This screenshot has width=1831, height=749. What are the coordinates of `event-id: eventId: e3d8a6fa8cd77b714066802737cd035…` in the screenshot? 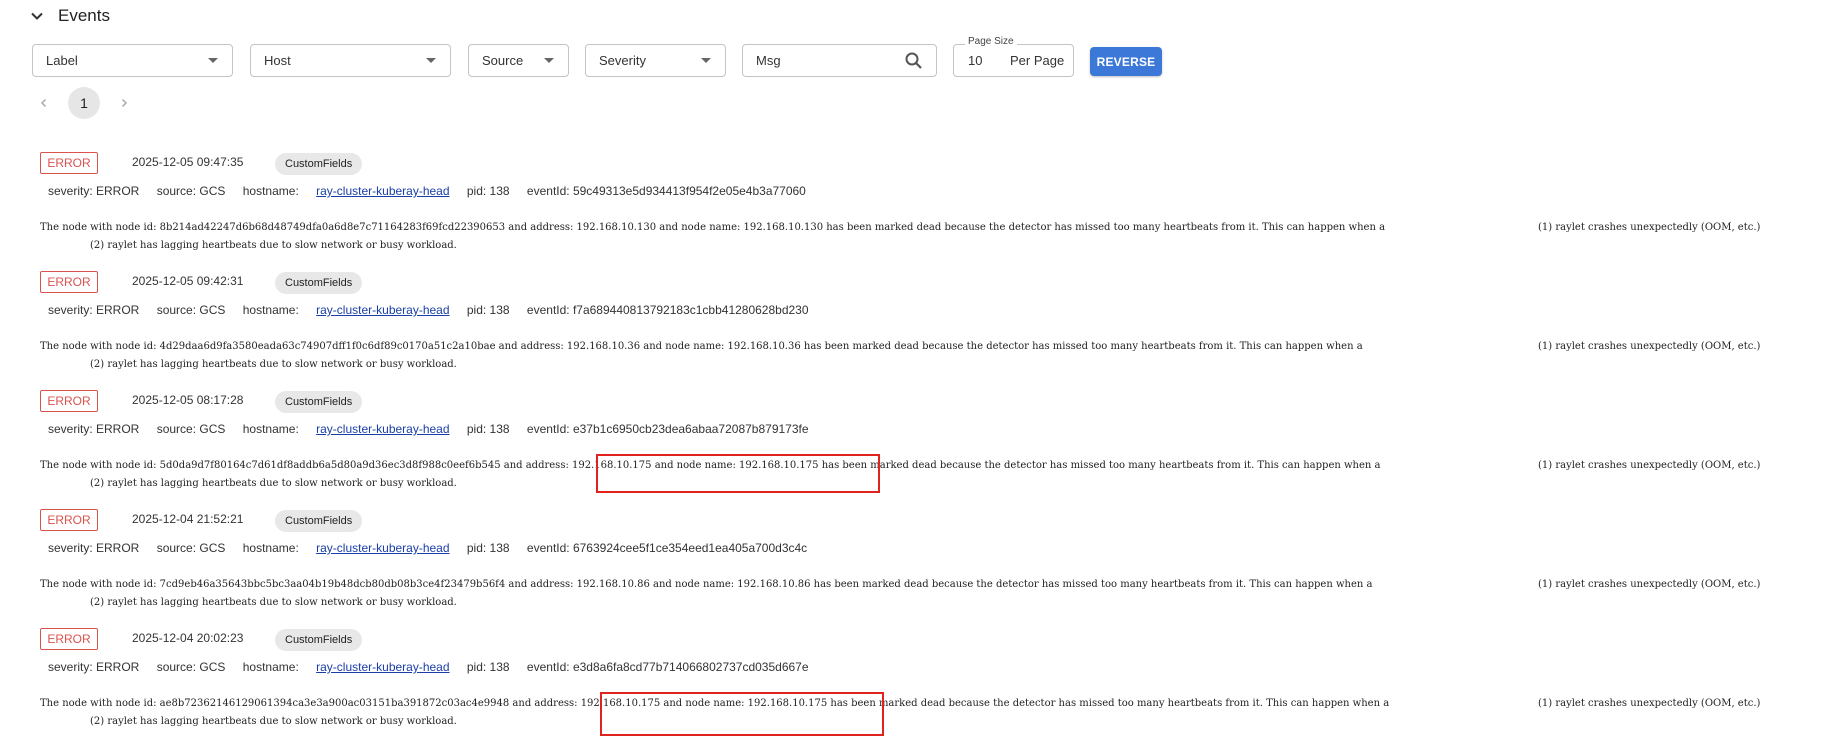 It's located at (667, 667).